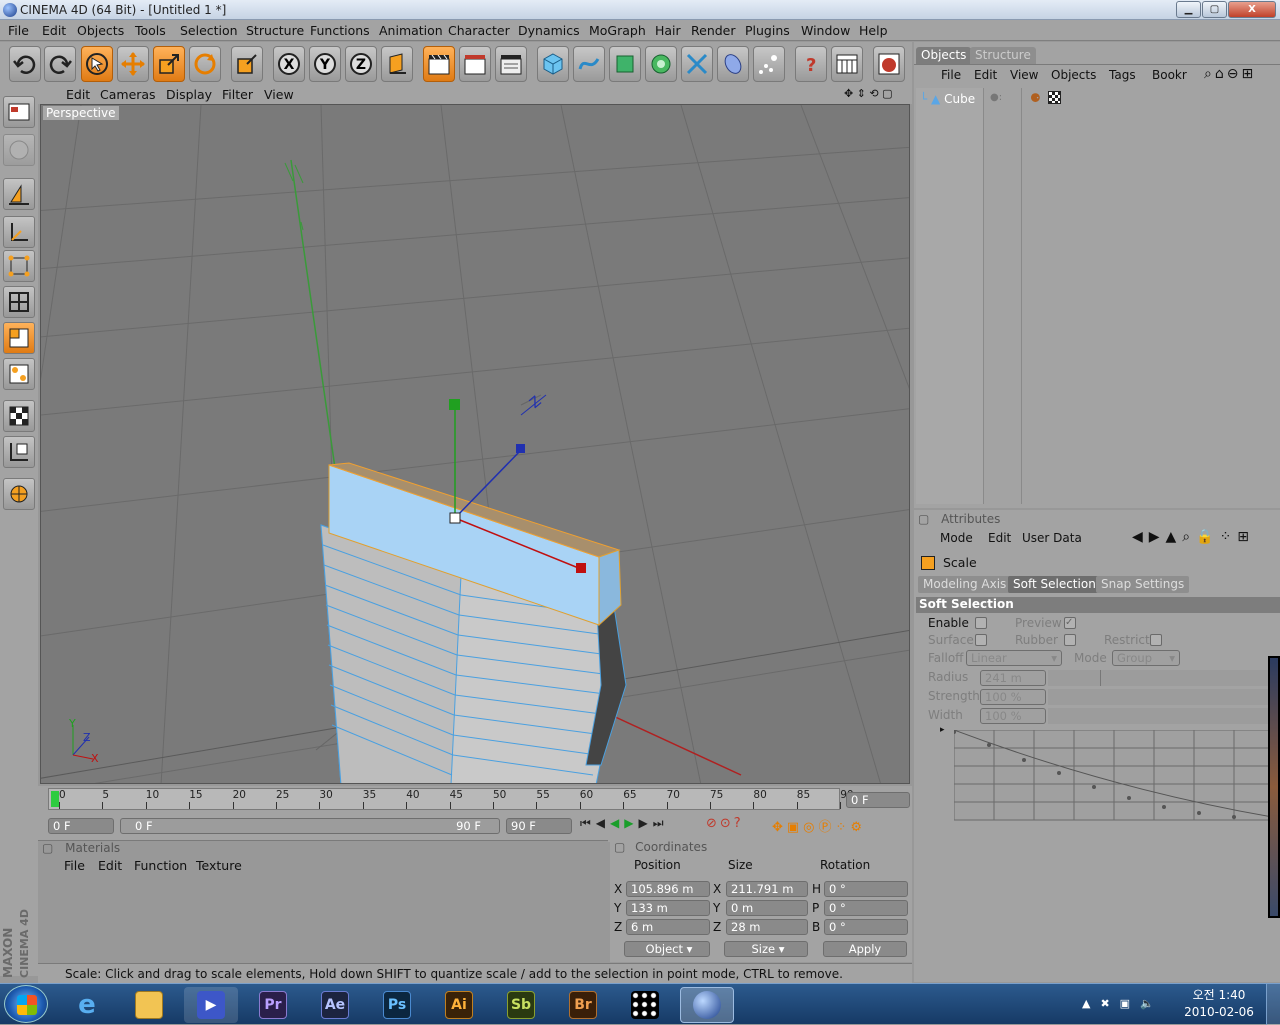  I want to click on scene-object-button, so click(733, 64).